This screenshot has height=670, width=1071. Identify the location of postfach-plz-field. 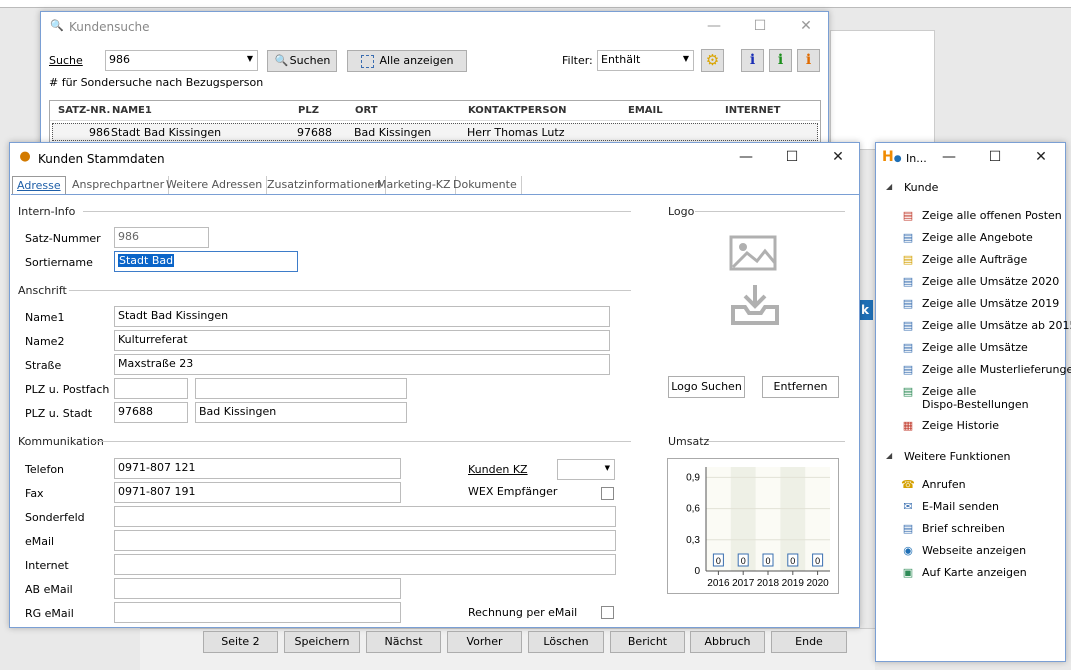
(151, 388).